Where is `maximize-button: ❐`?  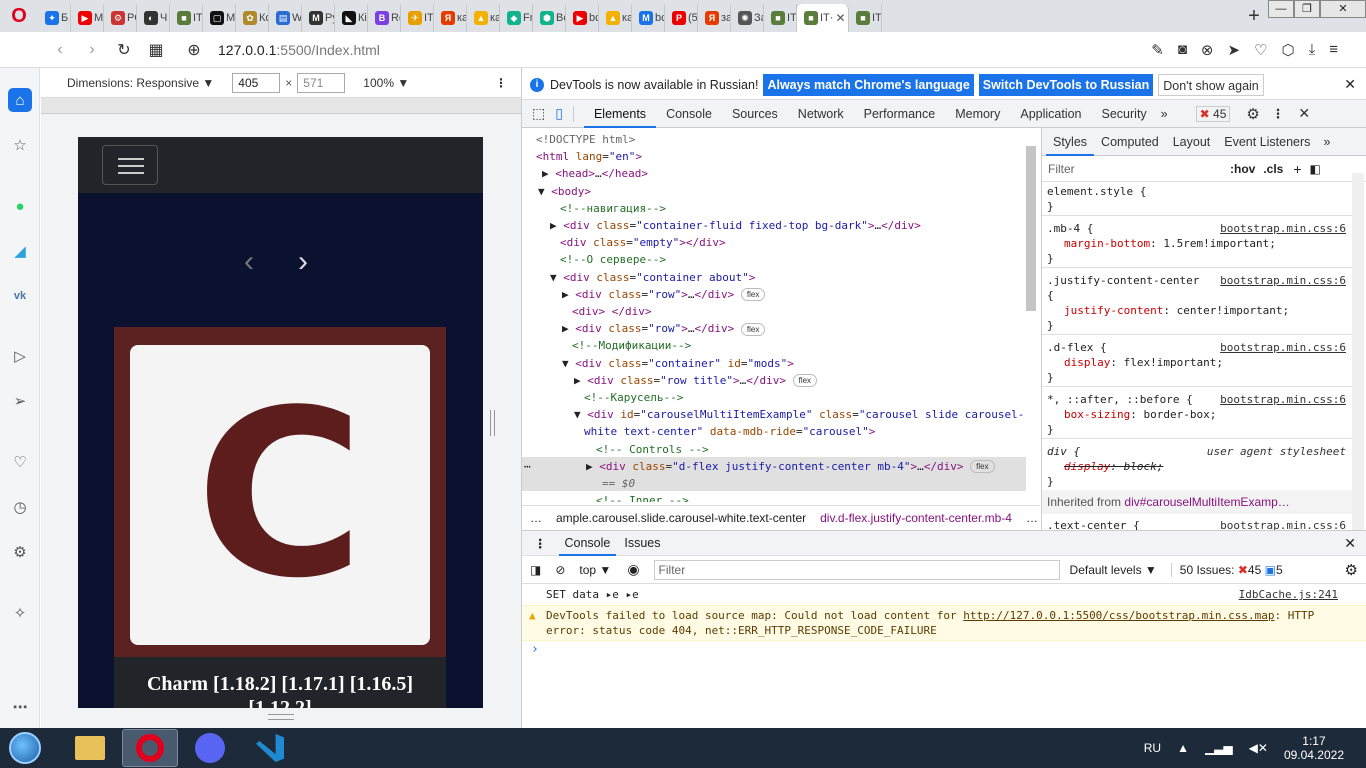 maximize-button: ❐ is located at coordinates (1307, 9).